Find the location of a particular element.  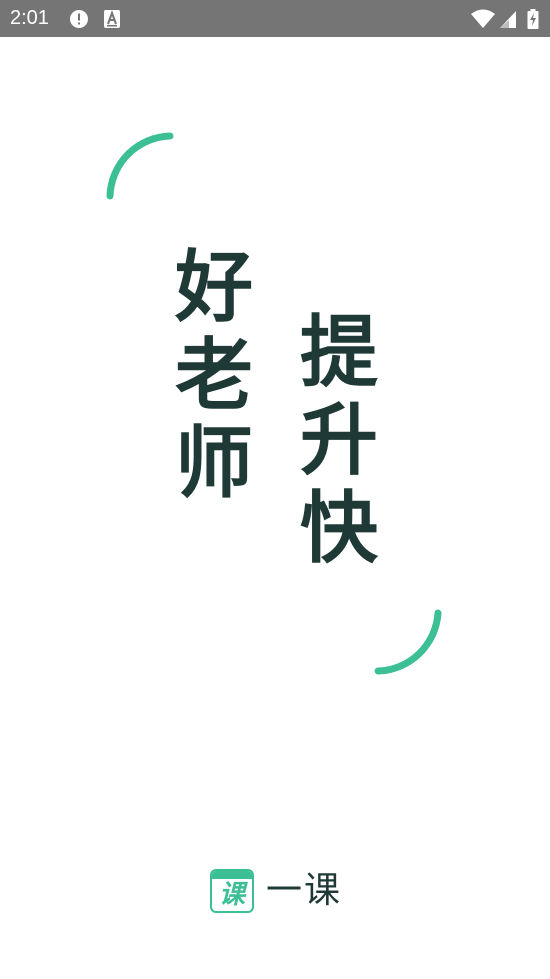

wifi-icon is located at coordinates (483, 19).